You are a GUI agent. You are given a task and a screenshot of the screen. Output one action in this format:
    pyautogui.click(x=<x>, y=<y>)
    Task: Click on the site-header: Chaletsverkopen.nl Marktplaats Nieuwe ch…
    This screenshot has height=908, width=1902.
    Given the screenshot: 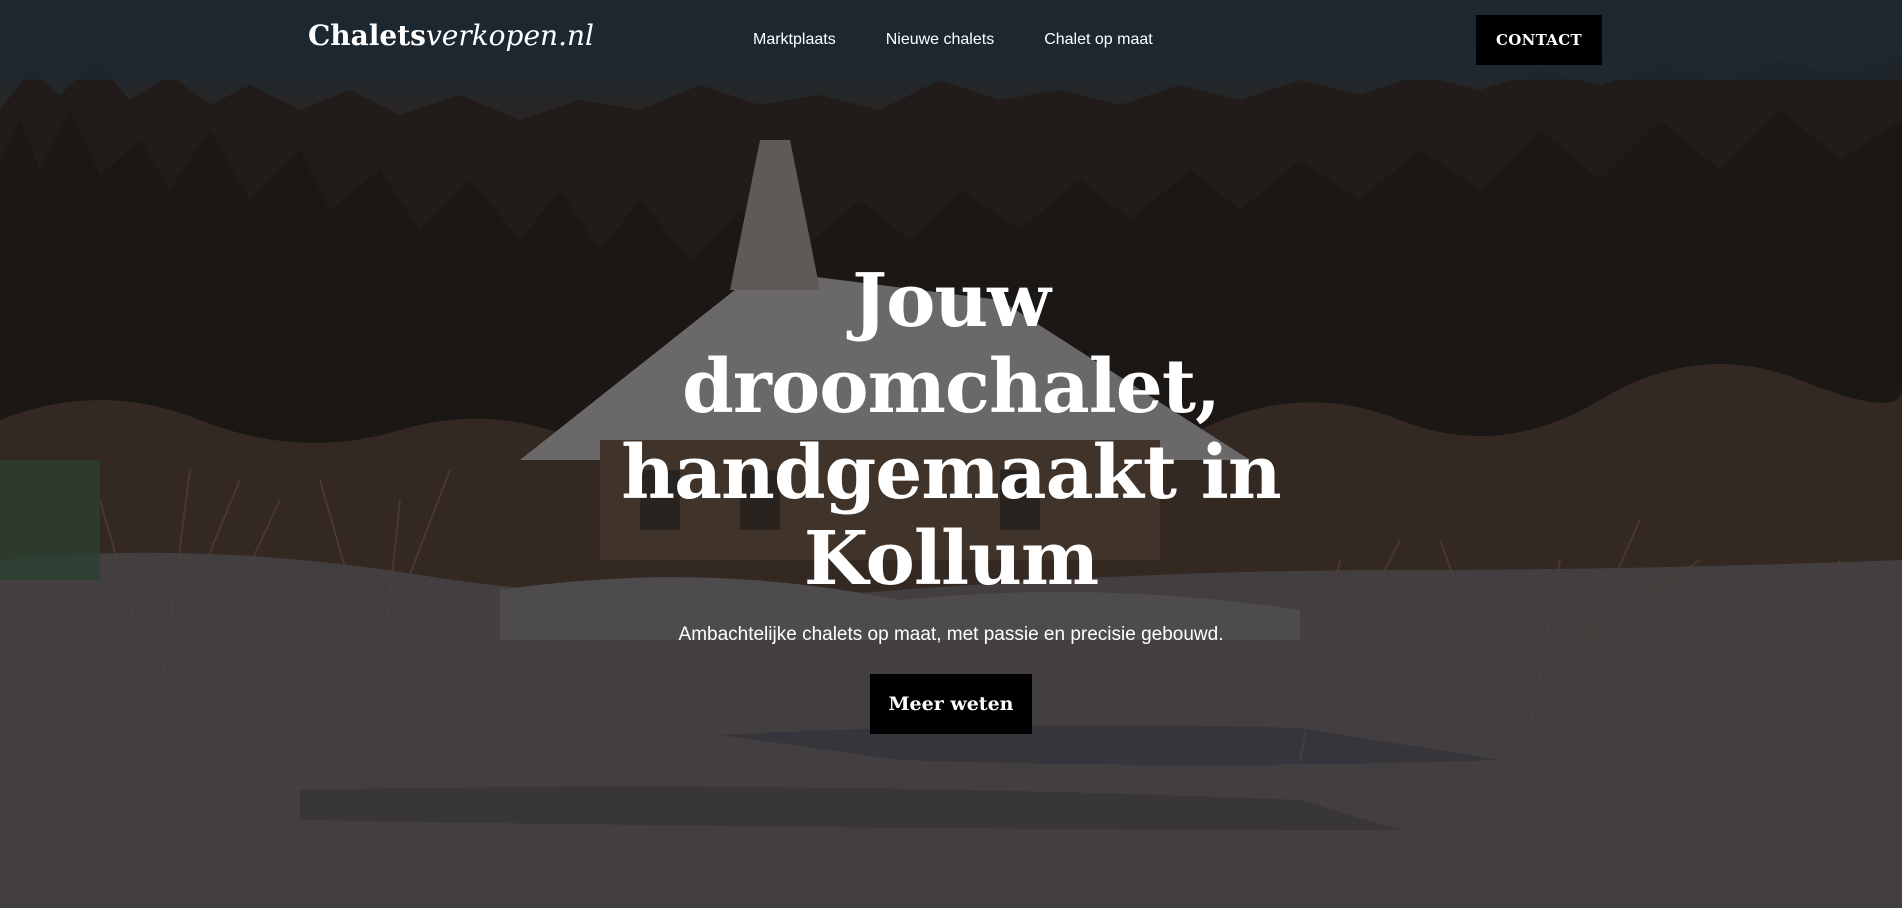 What is the action you would take?
    pyautogui.click(x=951, y=40)
    